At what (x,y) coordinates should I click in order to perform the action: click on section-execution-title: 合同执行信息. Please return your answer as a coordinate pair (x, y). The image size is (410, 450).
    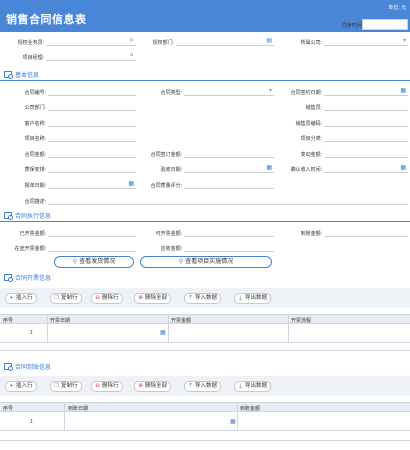
    Looking at the image, I should click on (33, 217).